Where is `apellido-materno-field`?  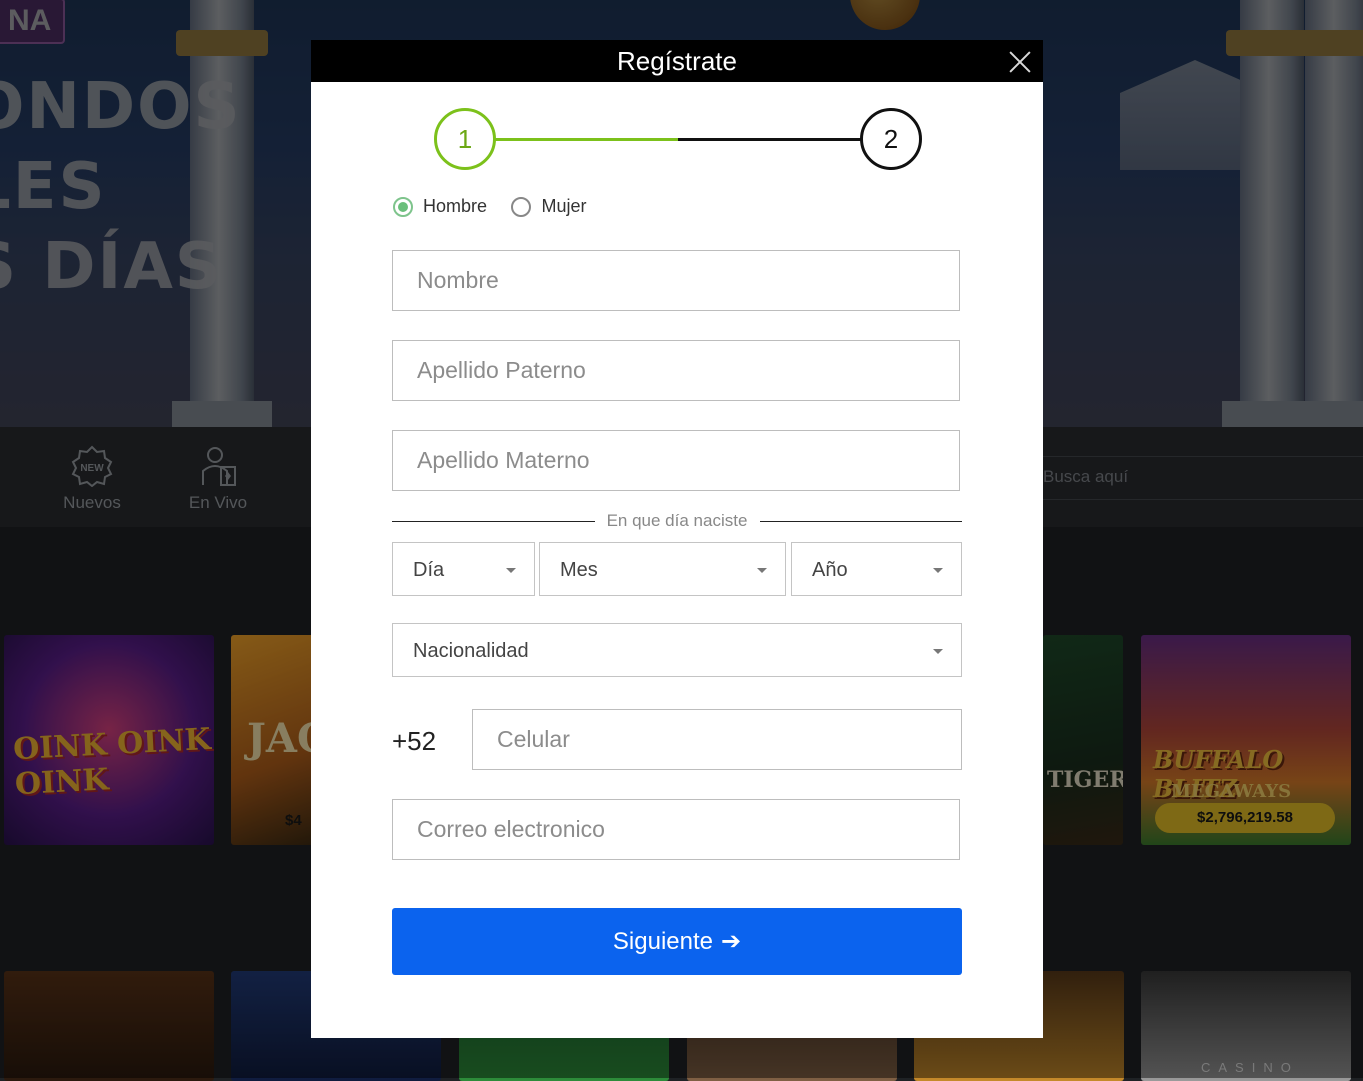 apellido-materno-field is located at coordinates (676, 460).